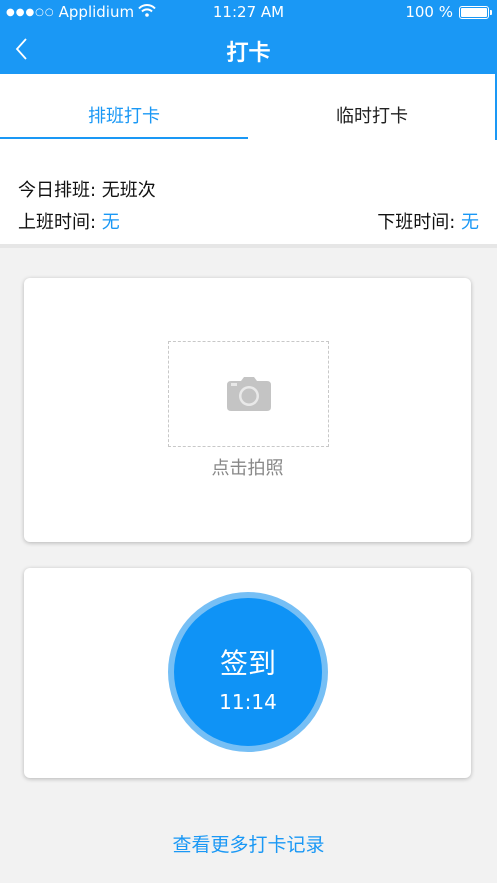  I want to click on start-time: 上班时间: 无, so click(69, 221).